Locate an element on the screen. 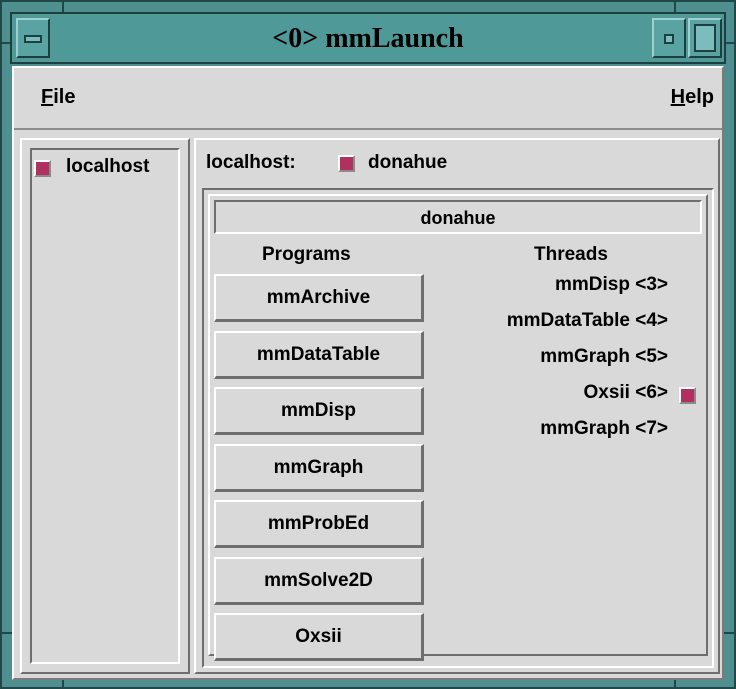 The height and width of the screenshot is (689, 736). program-button-mmarchive: mmArchive is located at coordinates (319, 298).